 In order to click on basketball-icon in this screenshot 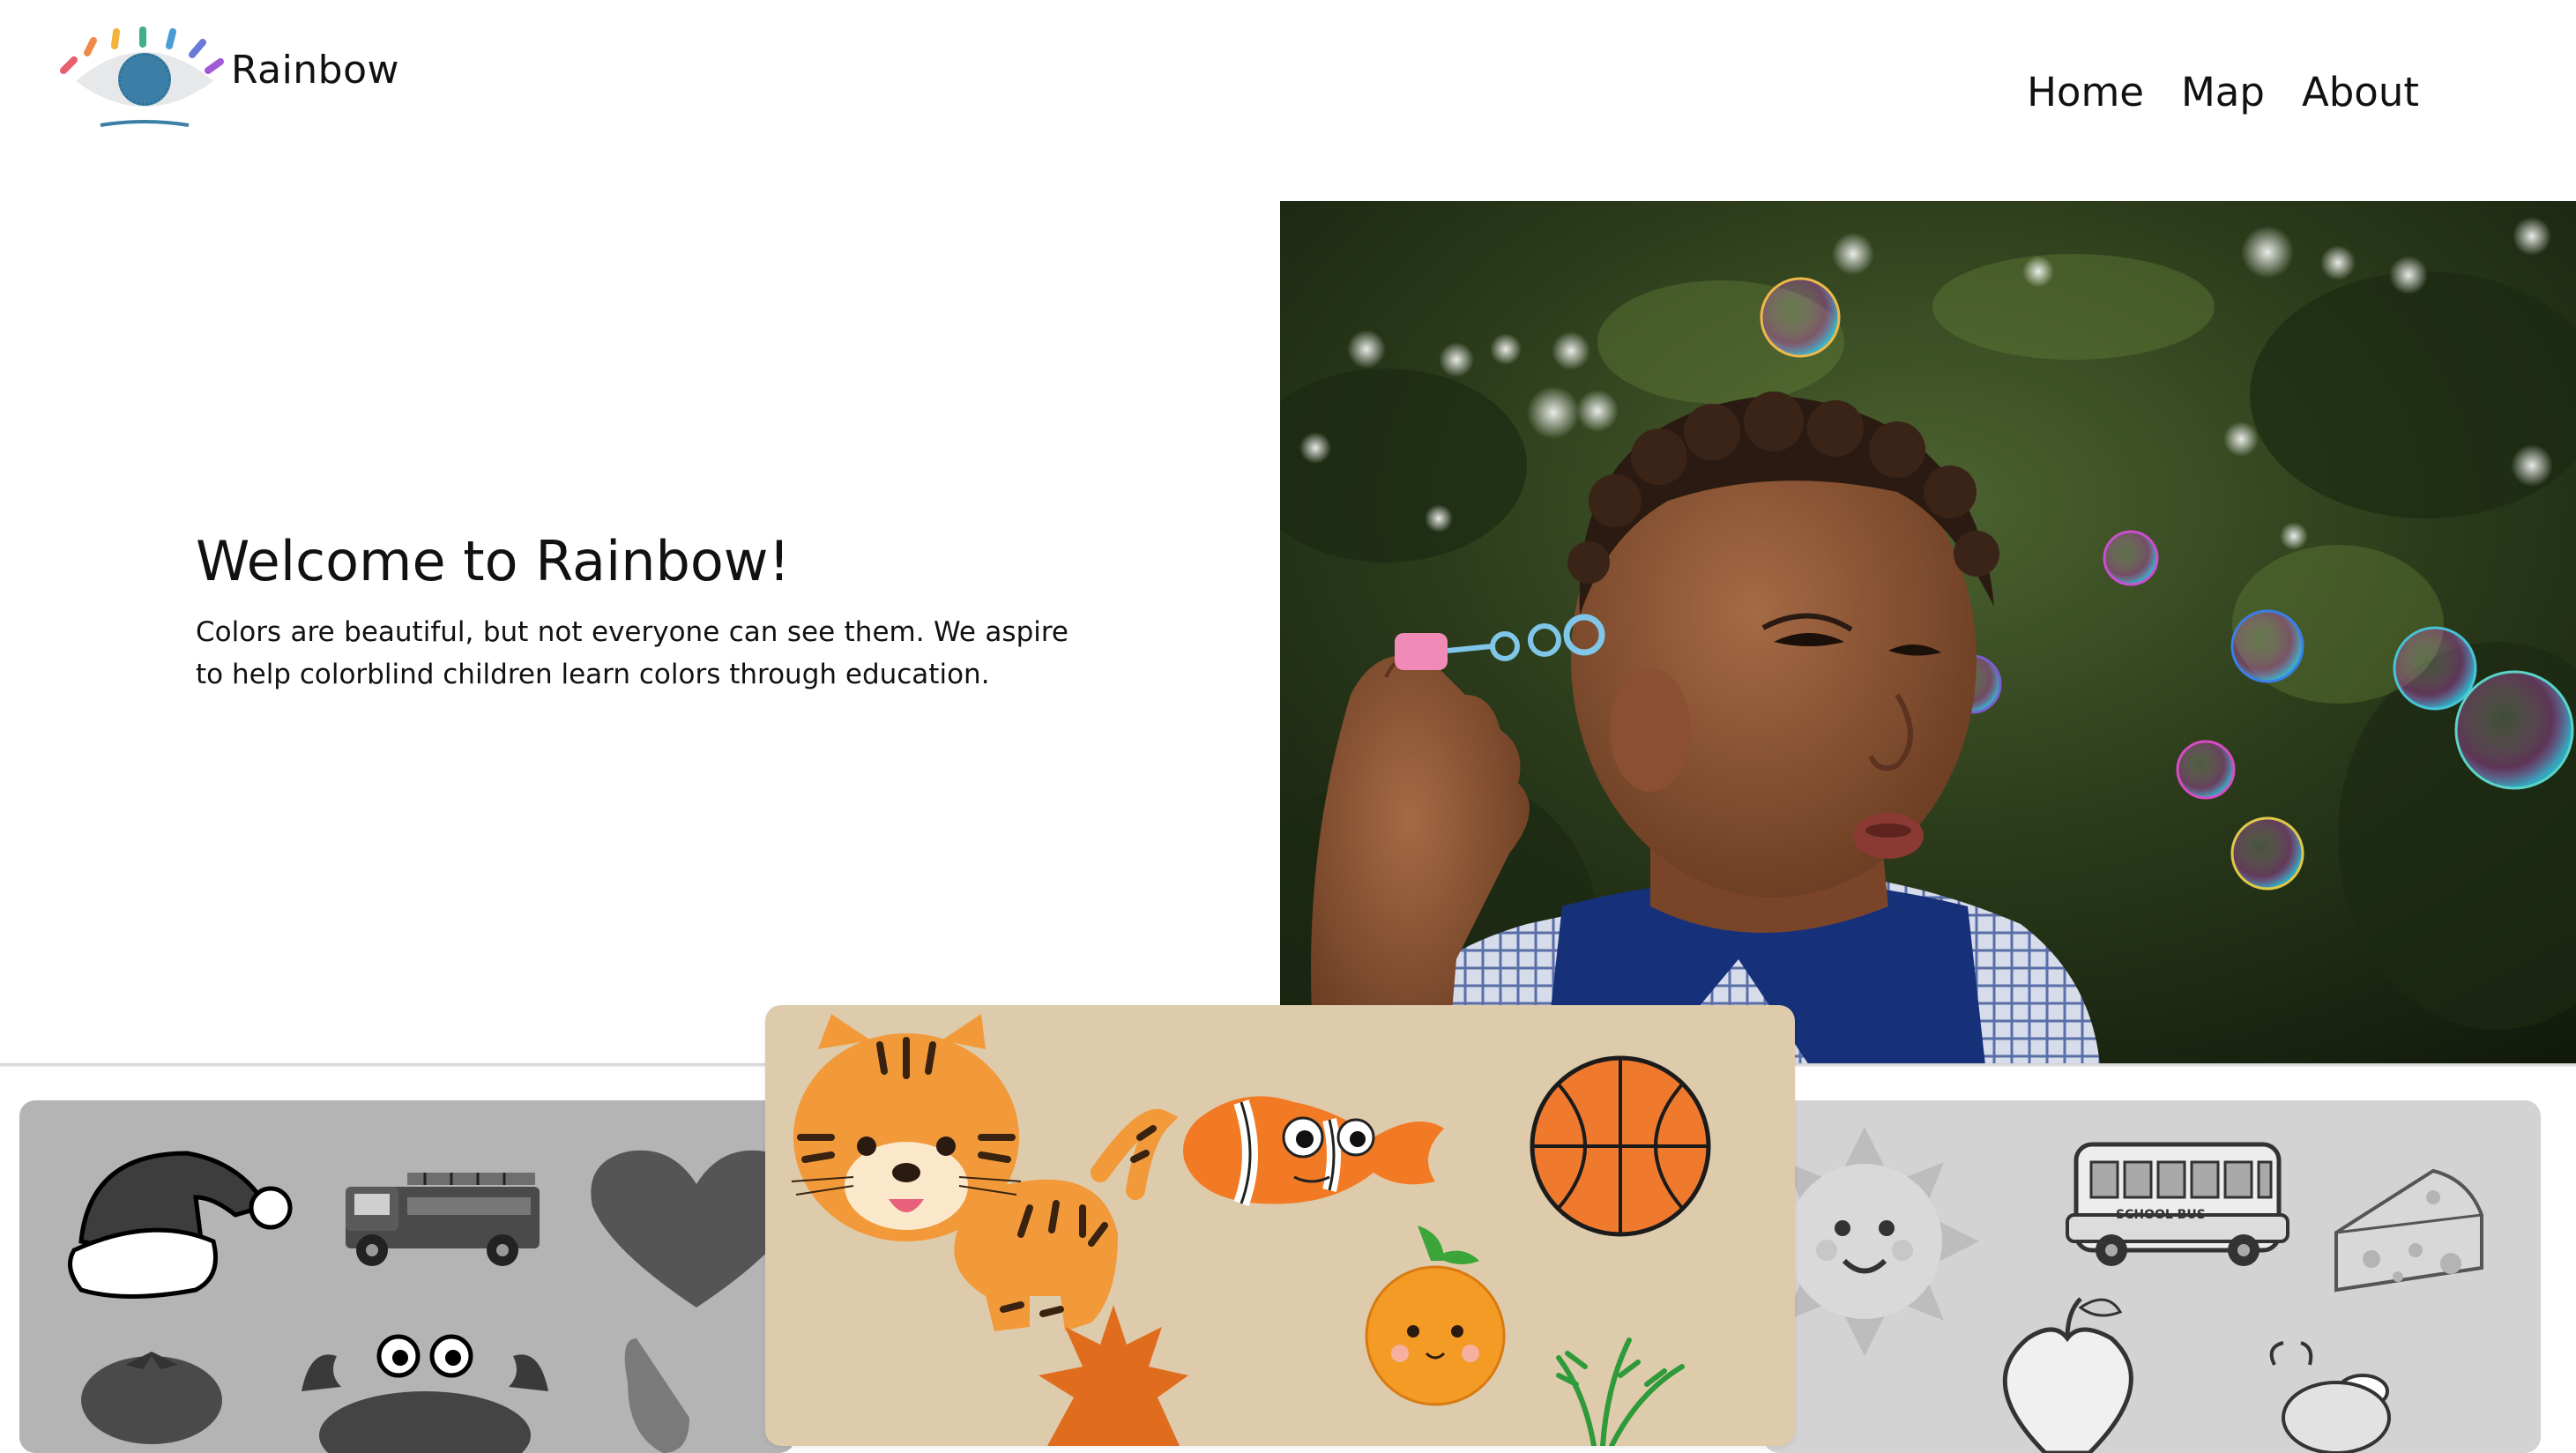, I will do `click(1621, 1146)`.